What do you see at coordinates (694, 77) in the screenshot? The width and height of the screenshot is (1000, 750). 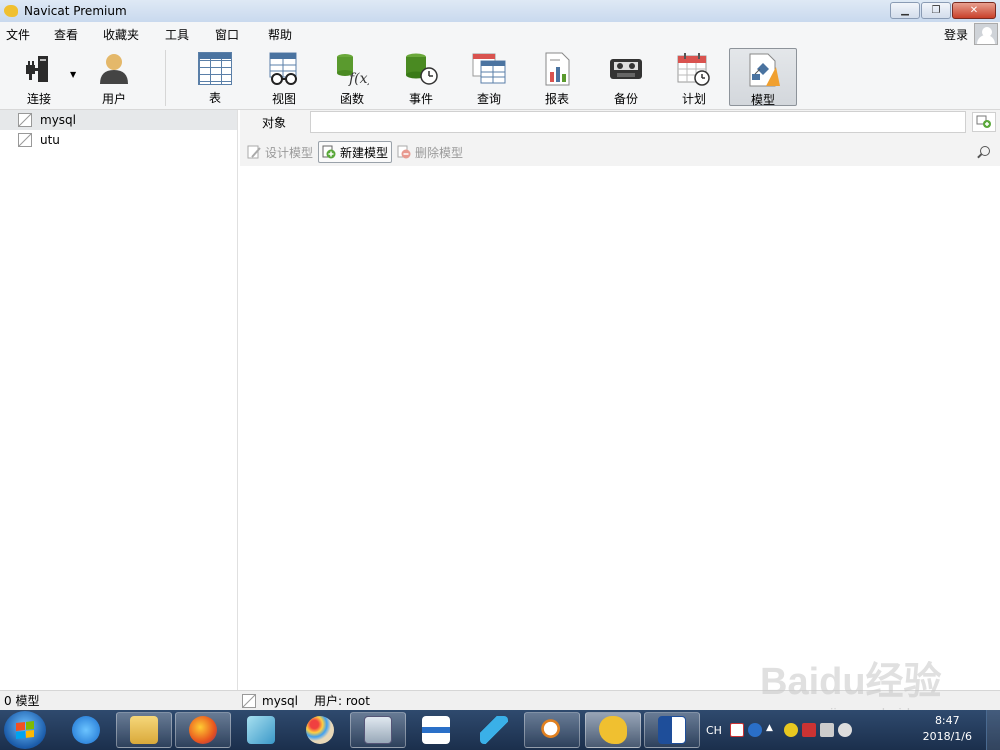 I see `schedule-button: 计划` at bounding box center [694, 77].